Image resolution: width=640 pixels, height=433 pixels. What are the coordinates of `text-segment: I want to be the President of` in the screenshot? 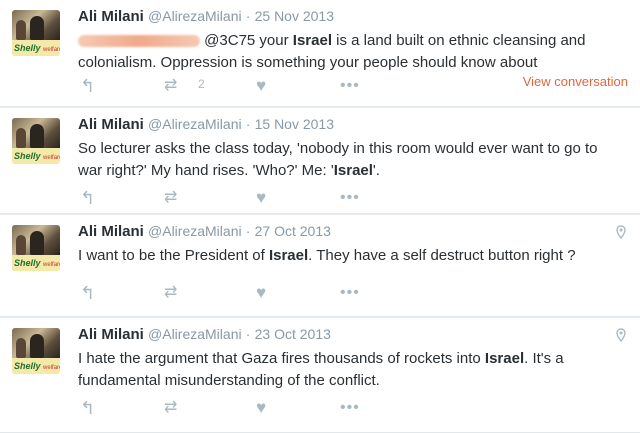 It's located at (173, 255).